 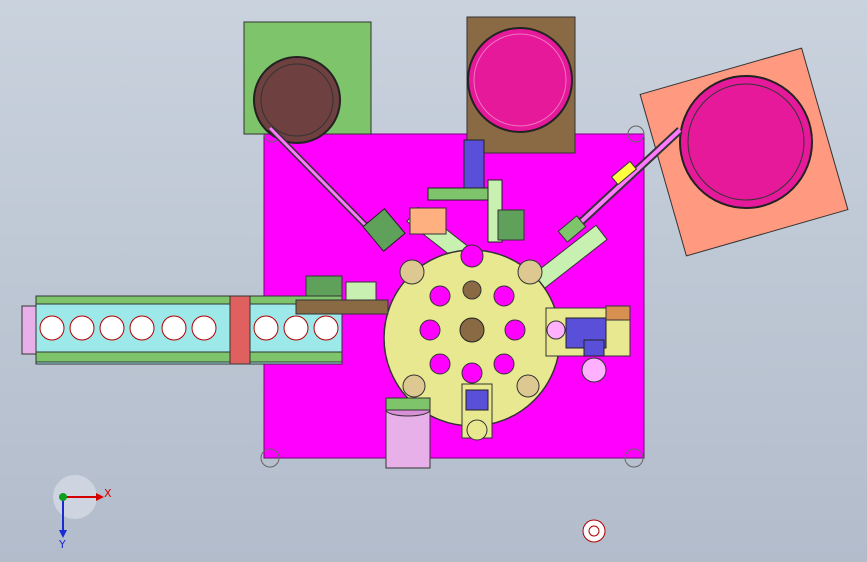 I want to click on origin-marker, so click(x=63, y=497).